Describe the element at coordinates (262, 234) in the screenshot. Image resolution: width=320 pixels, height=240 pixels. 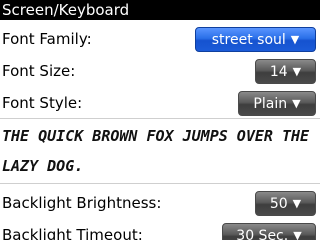
I see `backlight-timeout-value: 30 Sec.` at that location.